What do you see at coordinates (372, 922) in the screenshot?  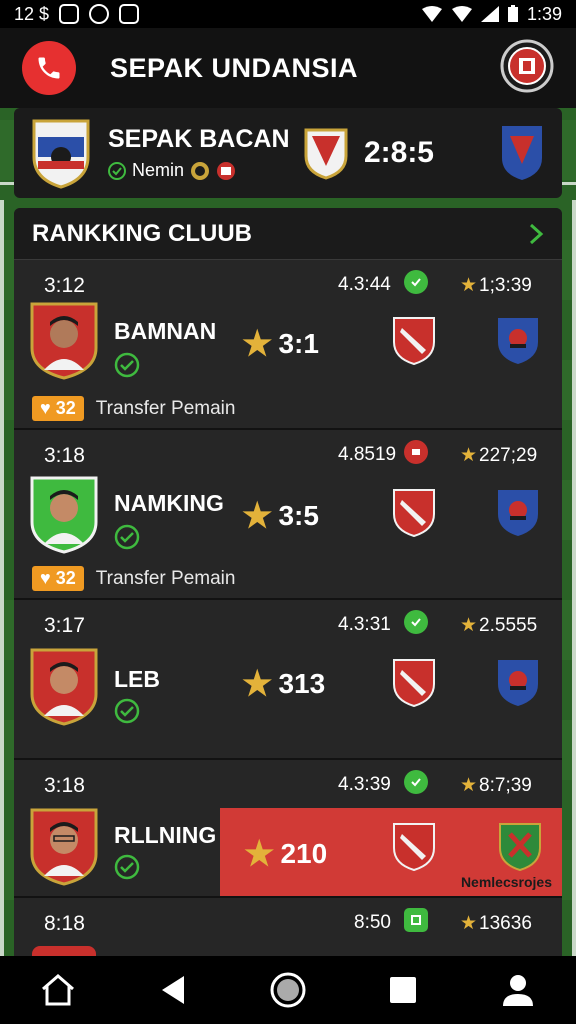 I see `club-time: 8:50` at bounding box center [372, 922].